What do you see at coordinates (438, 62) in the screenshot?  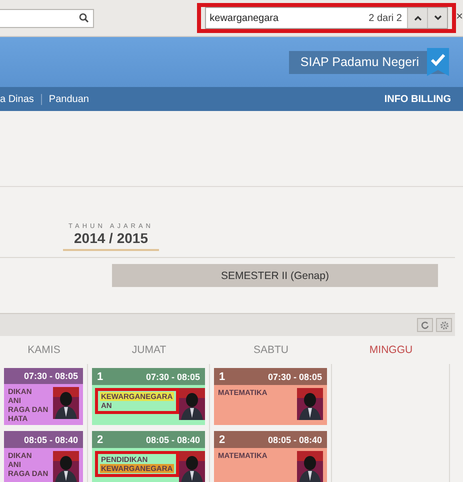 I see `check-ribbon-icon` at bounding box center [438, 62].